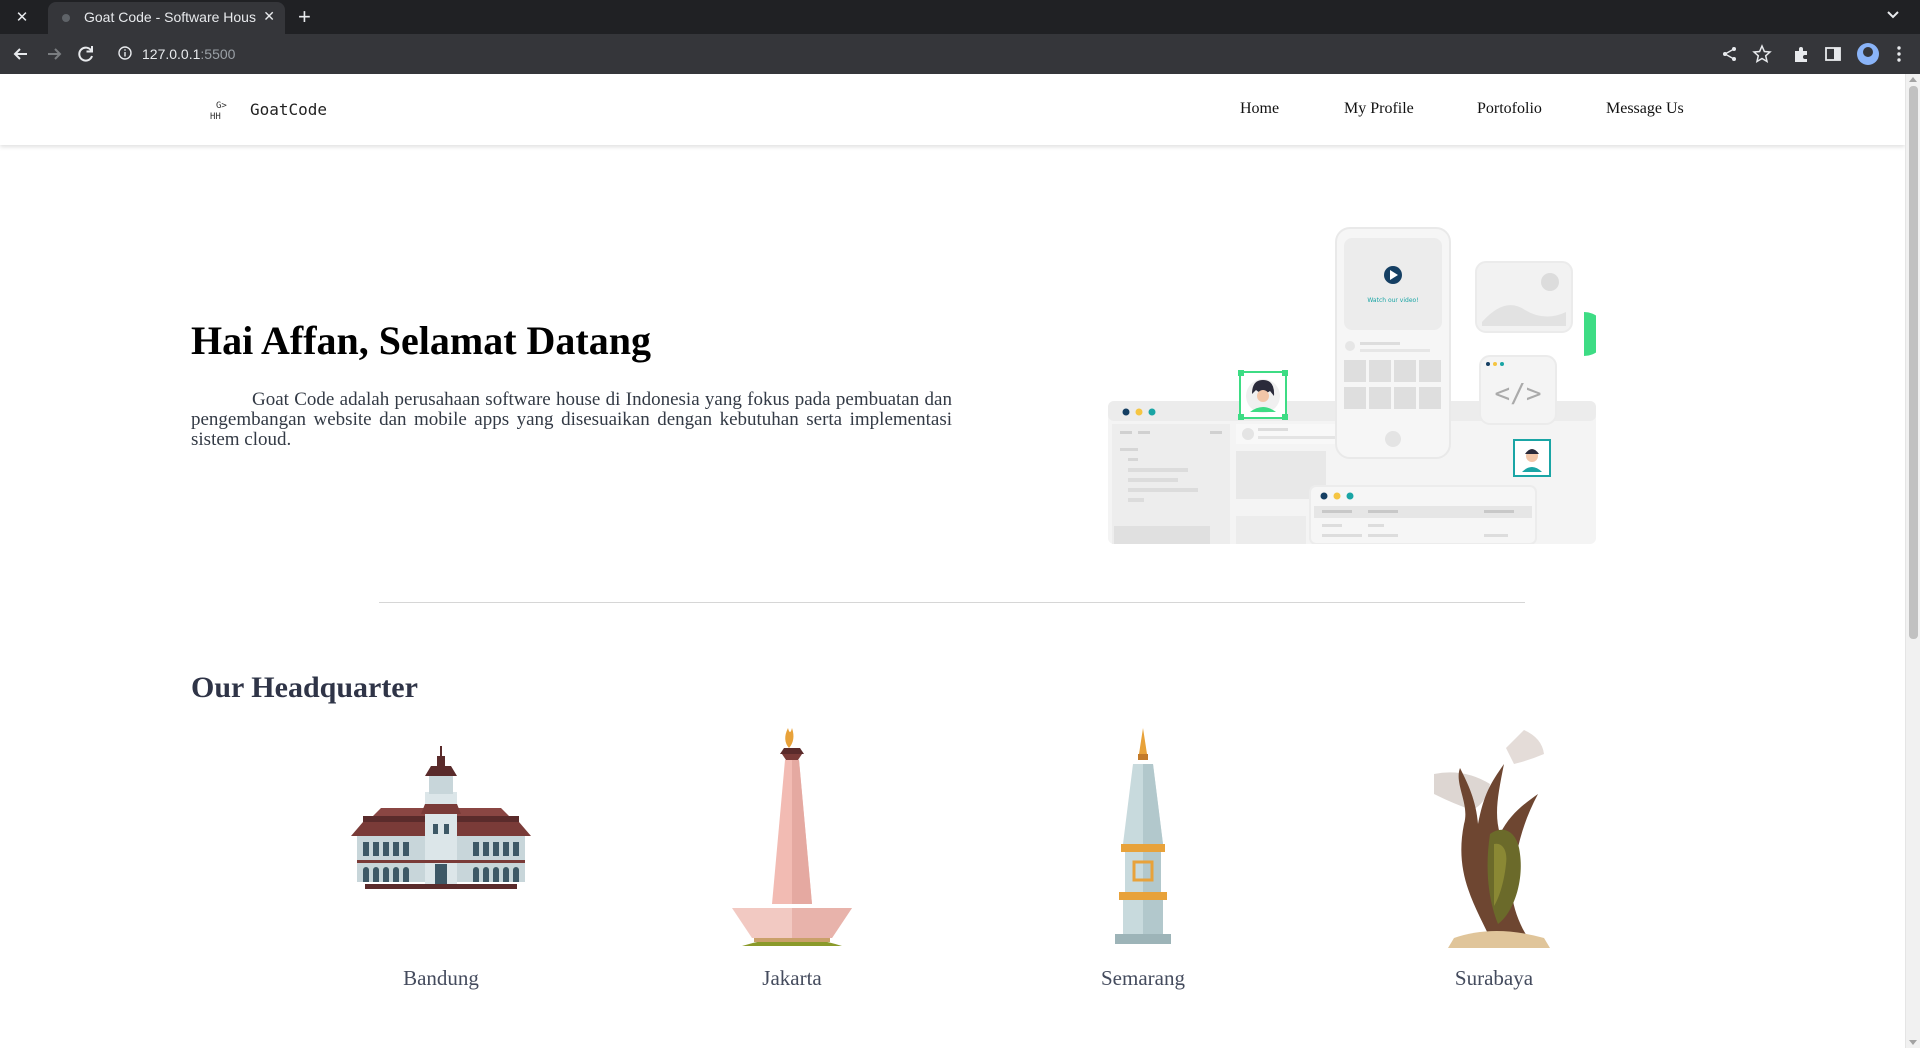 This screenshot has width=1920, height=1048. I want to click on monas-icon, so click(792, 837).